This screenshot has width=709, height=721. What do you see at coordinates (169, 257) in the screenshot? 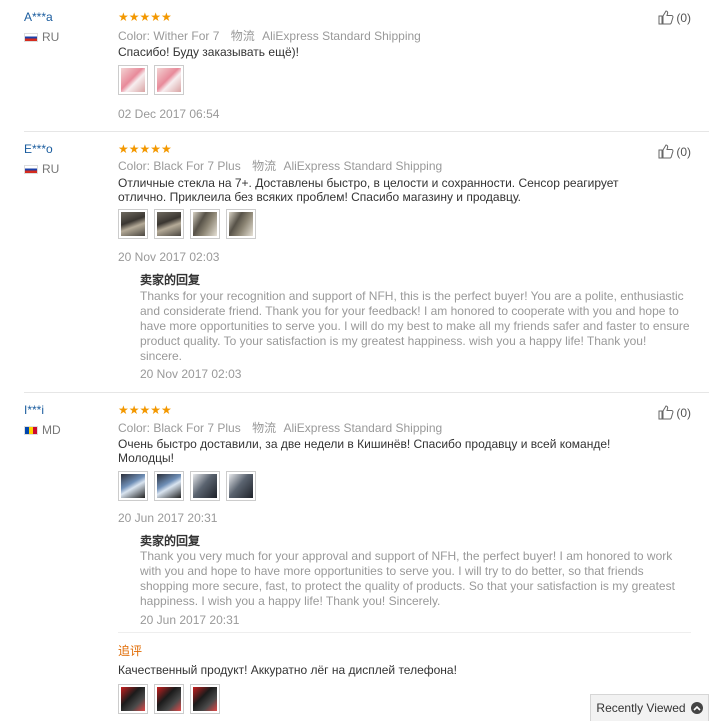
I see `review-date: 20 Nov 2017 02:03` at bounding box center [169, 257].